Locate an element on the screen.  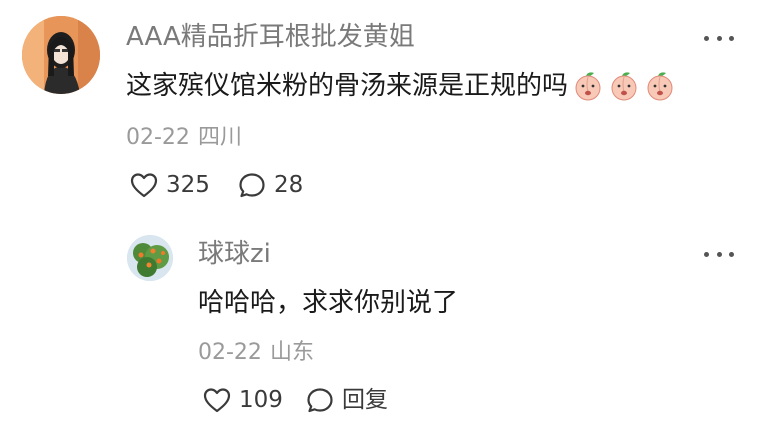
username: AAA精品折耳根批发黄姐 is located at coordinates (270, 37).